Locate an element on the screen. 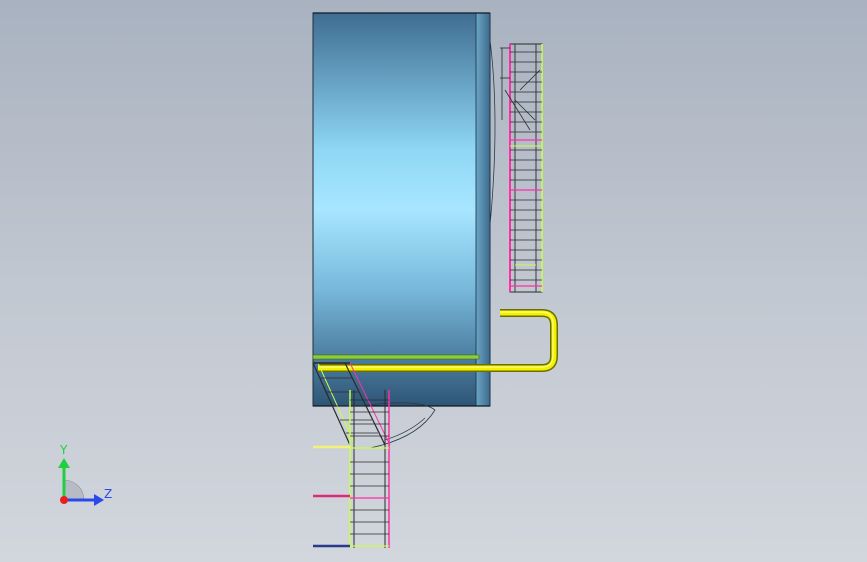 The height and width of the screenshot is (562, 867). base-strip is located at coordinates (396, 357).